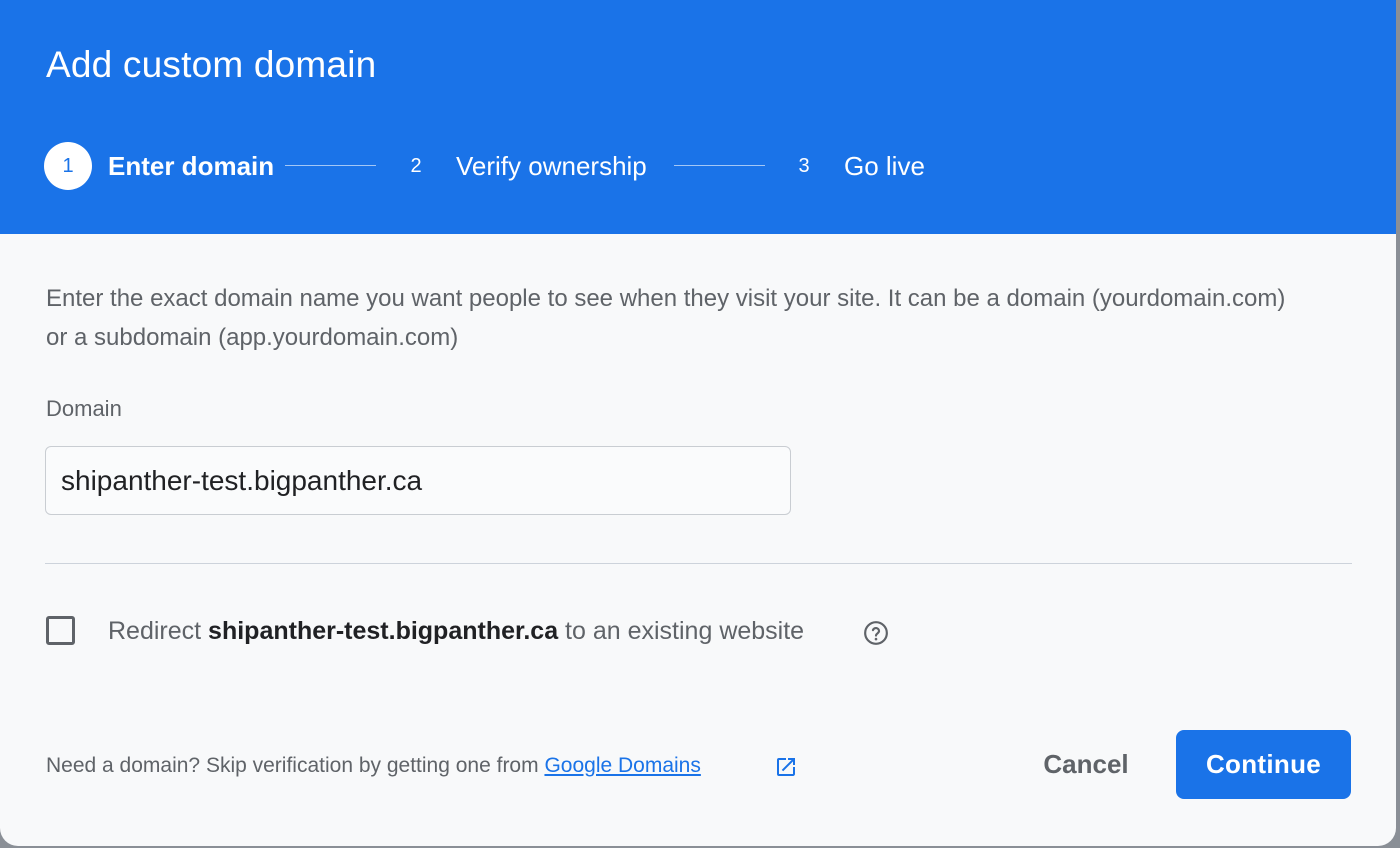 The height and width of the screenshot is (848, 1400). I want to click on redirect-checkbox, so click(60, 630).